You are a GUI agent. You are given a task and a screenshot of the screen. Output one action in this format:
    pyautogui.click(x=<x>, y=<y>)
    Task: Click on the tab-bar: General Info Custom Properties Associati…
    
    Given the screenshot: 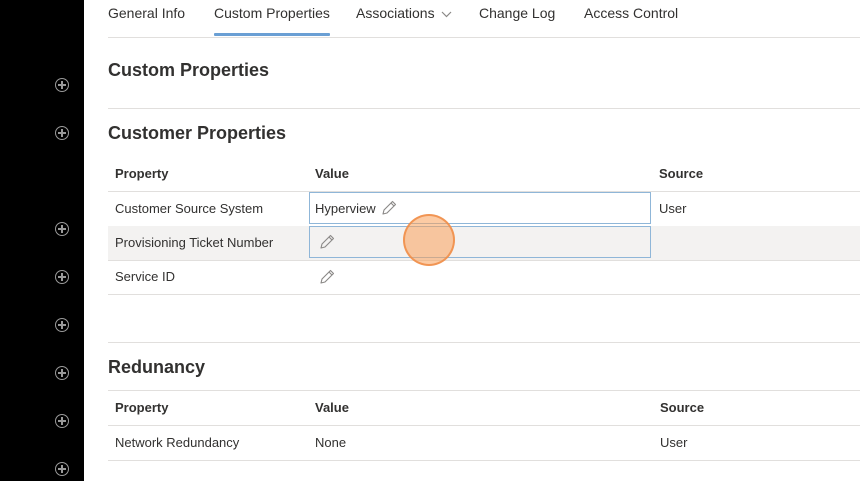 What is the action you would take?
    pyautogui.click(x=484, y=19)
    